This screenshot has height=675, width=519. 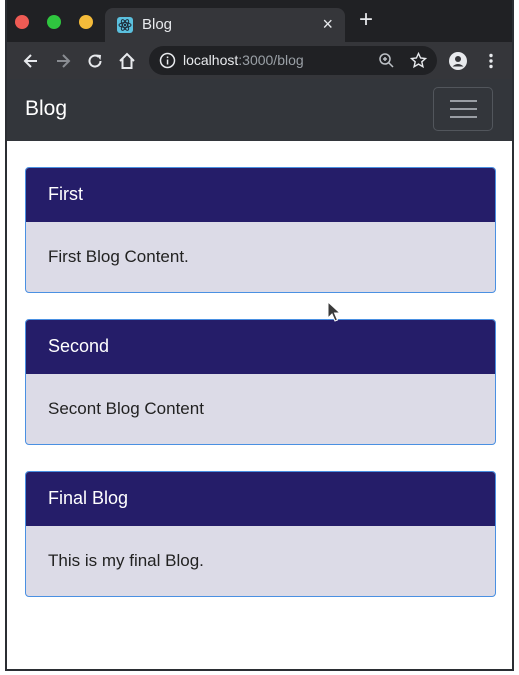 I want to click on blog-card-content: Secont Blog Content, so click(x=126, y=408).